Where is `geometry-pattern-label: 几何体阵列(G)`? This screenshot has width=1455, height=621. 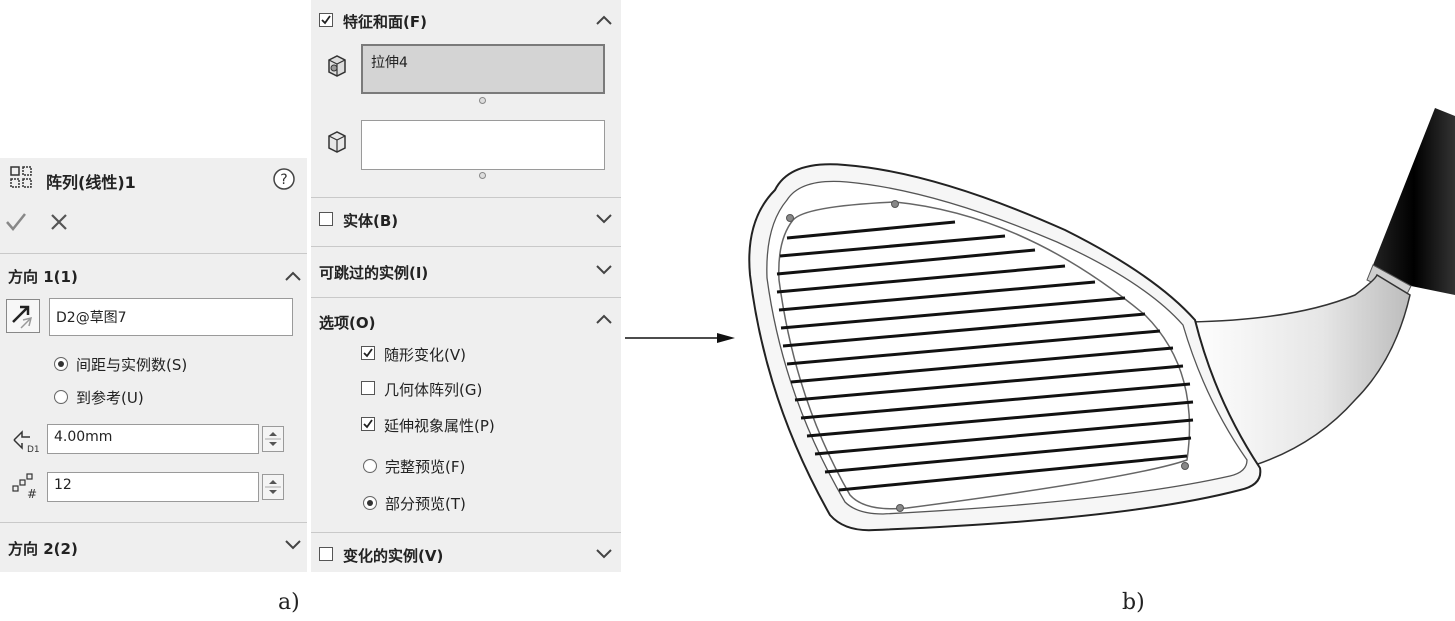 geometry-pattern-label: 几何体阵列(G) is located at coordinates (433, 390).